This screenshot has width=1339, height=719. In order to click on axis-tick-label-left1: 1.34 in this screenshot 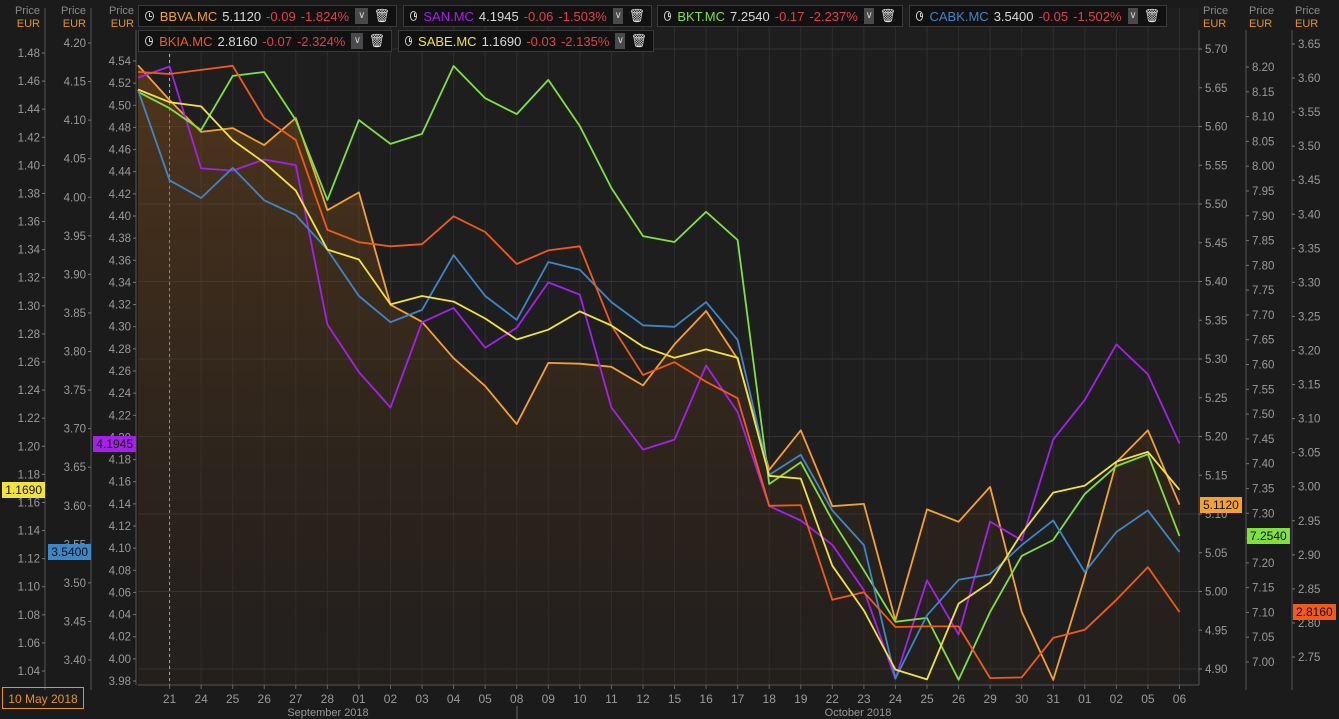, I will do `click(29, 251)`.